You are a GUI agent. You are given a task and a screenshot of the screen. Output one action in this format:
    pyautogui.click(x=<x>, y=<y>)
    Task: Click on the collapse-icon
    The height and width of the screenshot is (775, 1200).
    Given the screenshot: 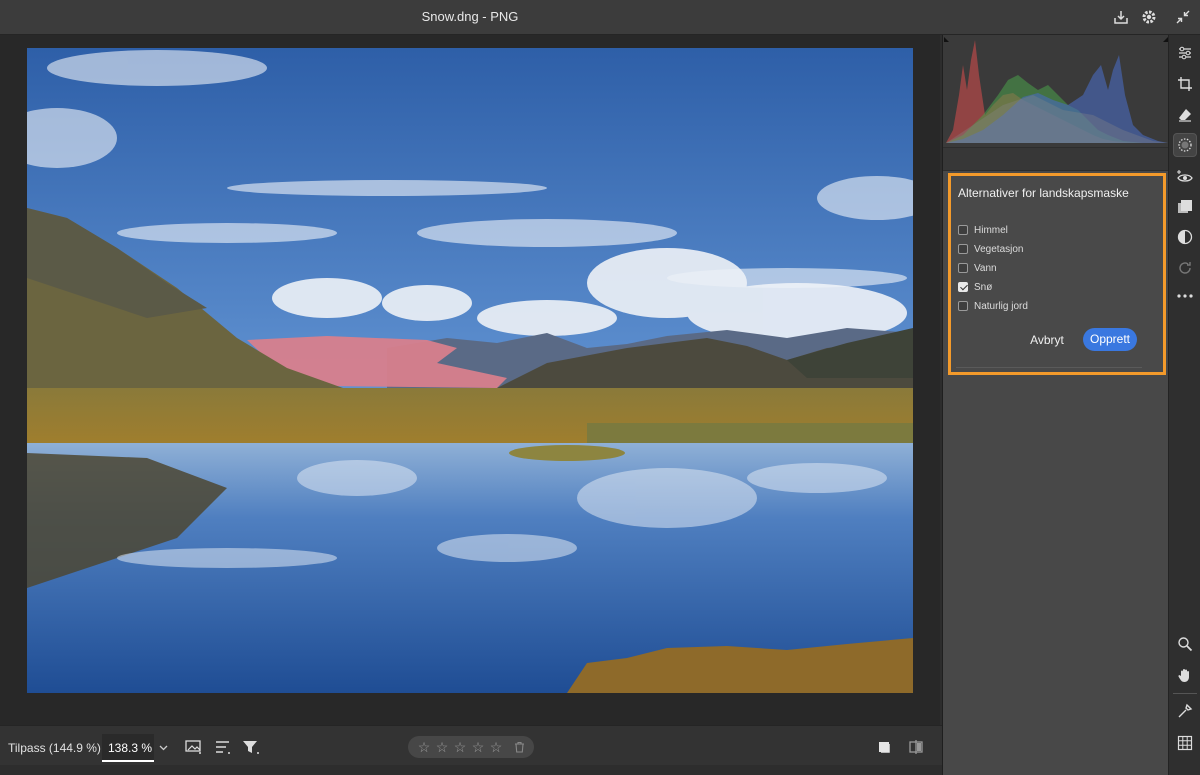 What is the action you would take?
    pyautogui.click(x=1183, y=17)
    